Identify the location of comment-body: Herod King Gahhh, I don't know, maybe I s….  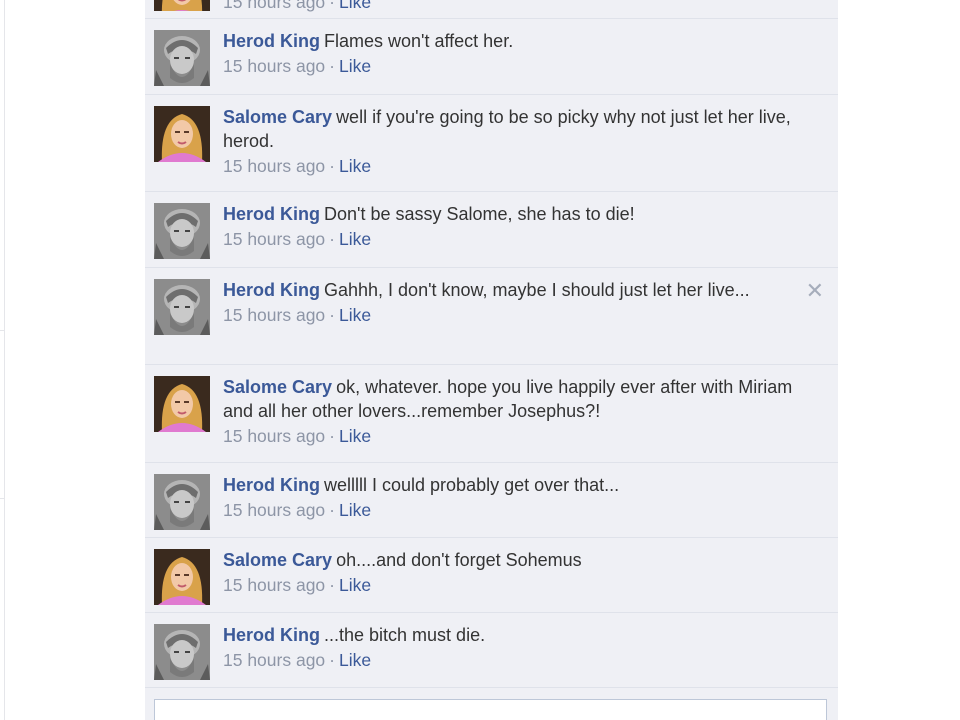
(524, 290).